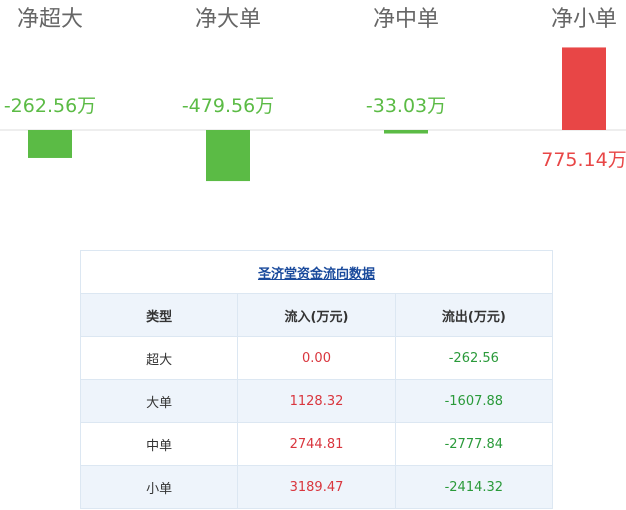  Describe the element at coordinates (474, 358) in the screenshot. I see `row-outflow: -262.56` at that location.